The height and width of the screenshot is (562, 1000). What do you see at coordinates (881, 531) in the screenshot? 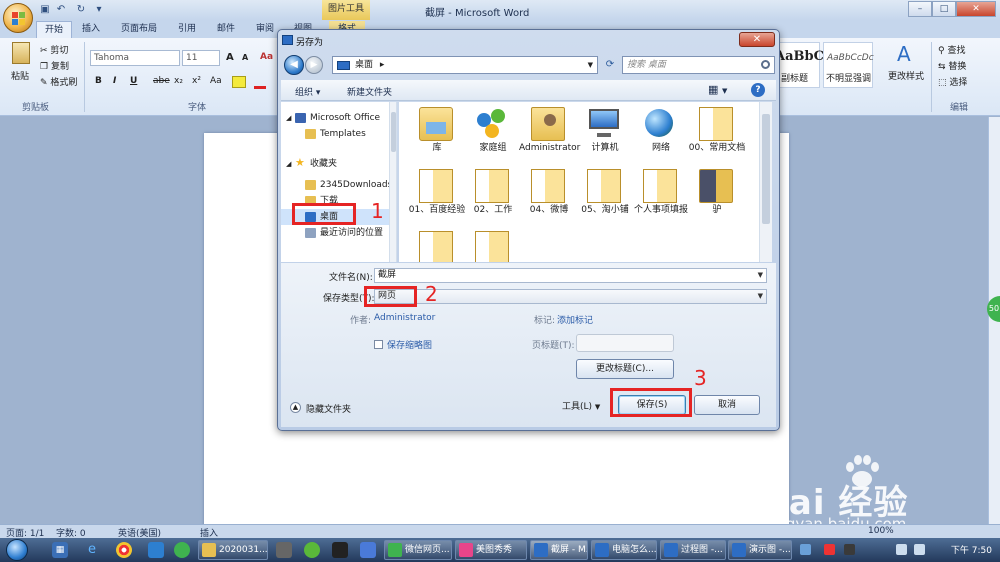
I see `status-zoom: 100%` at bounding box center [881, 531].